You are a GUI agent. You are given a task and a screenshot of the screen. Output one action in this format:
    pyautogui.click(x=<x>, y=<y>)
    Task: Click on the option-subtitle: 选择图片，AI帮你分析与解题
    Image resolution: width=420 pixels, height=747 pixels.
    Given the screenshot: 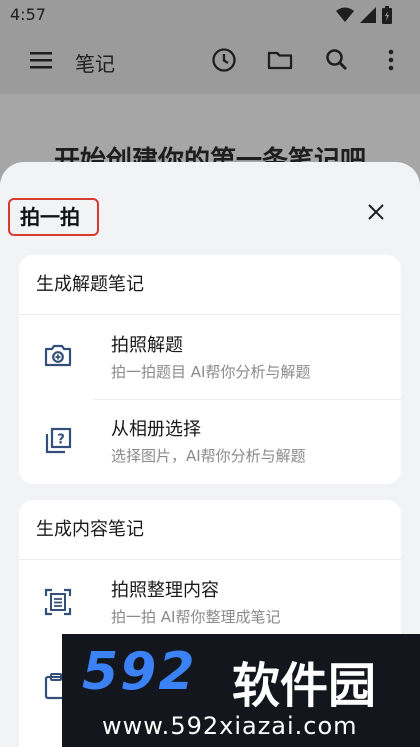 What is the action you would take?
    pyautogui.click(x=208, y=456)
    